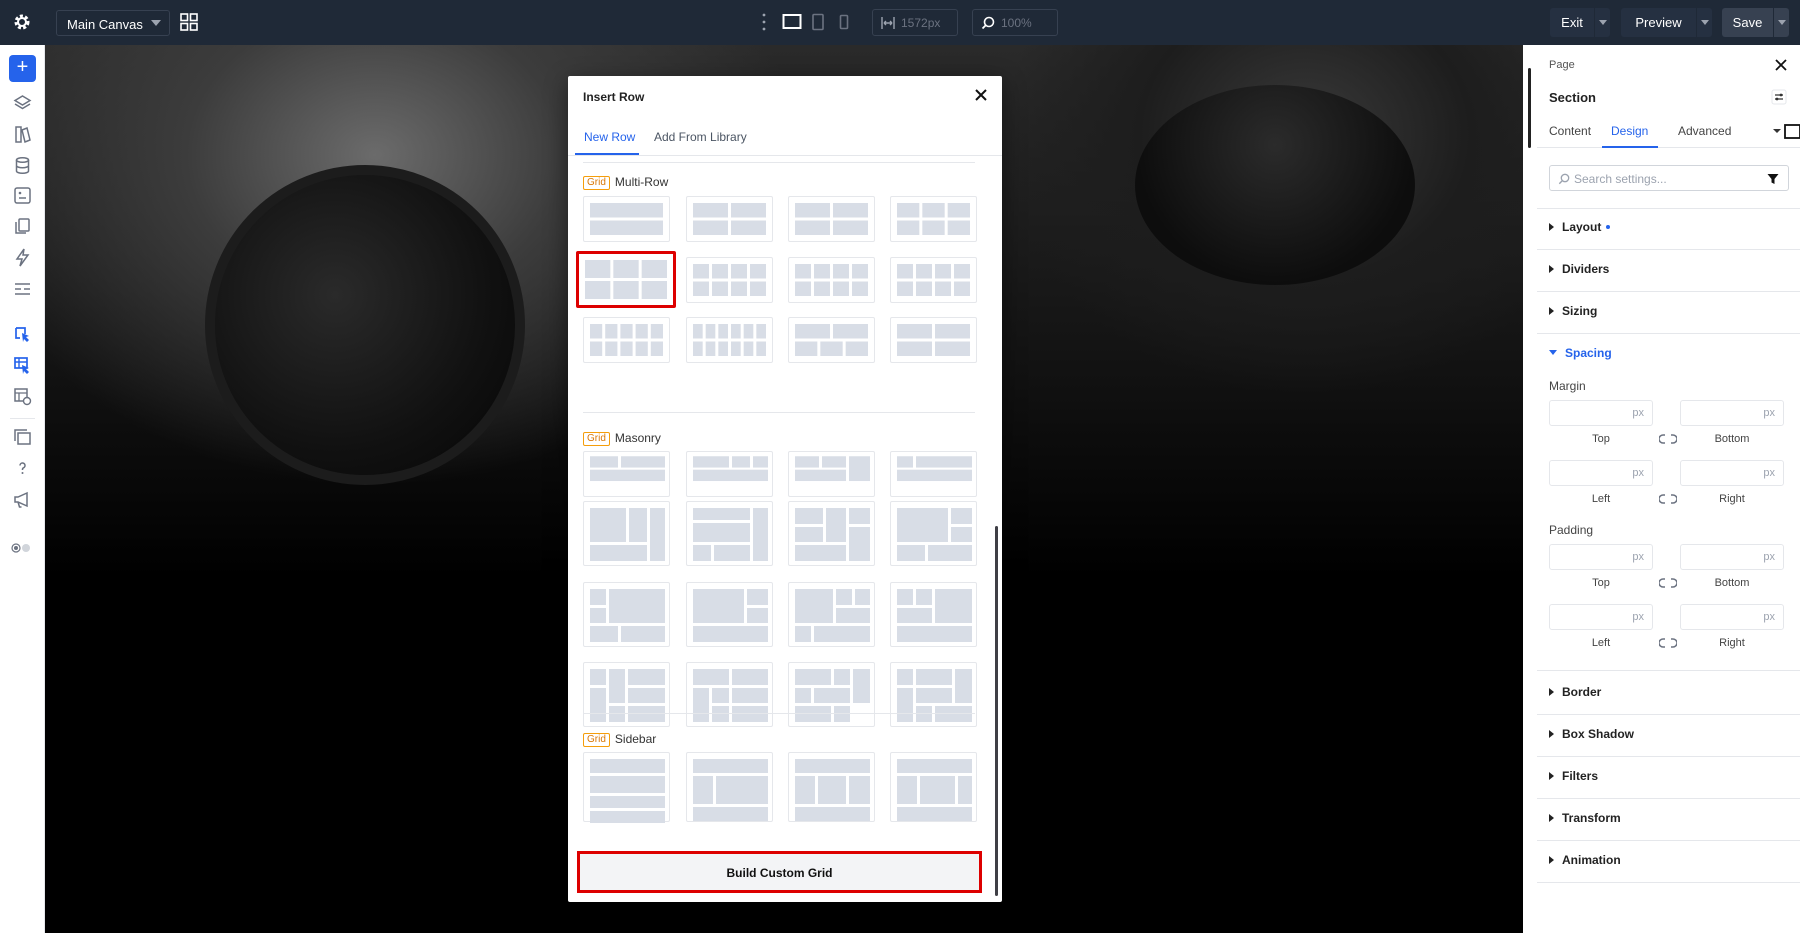  I want to click on dynamic-content-icon, so click(22, 195).